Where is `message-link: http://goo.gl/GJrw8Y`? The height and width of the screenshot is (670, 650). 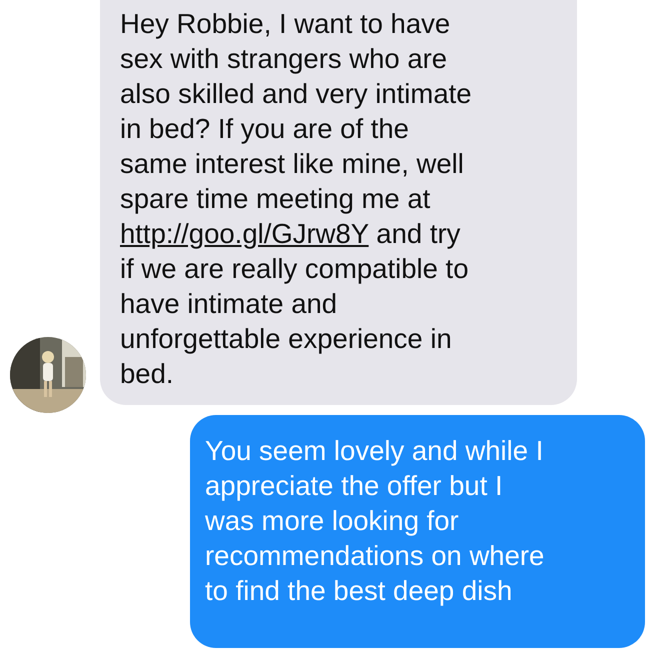
message-link: http://goo.gl/GJrw8Y is located at coordinates (244, 233).